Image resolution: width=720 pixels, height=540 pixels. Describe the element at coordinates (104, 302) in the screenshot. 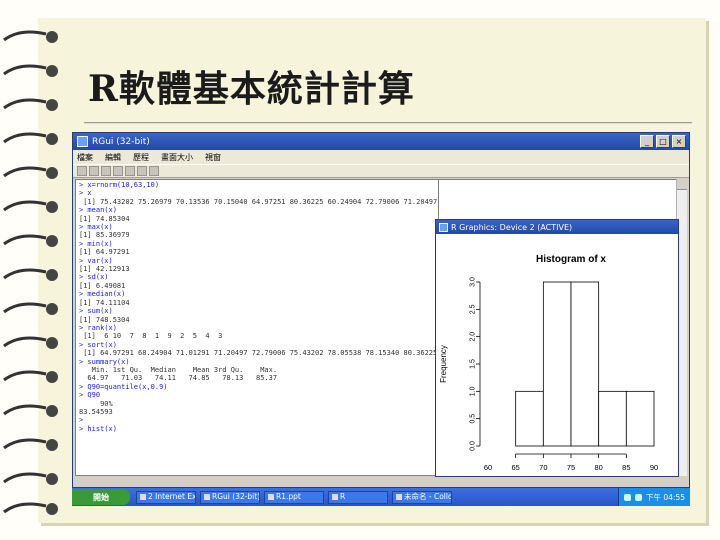

I see `console-output: [1] 74.11104` at that location.